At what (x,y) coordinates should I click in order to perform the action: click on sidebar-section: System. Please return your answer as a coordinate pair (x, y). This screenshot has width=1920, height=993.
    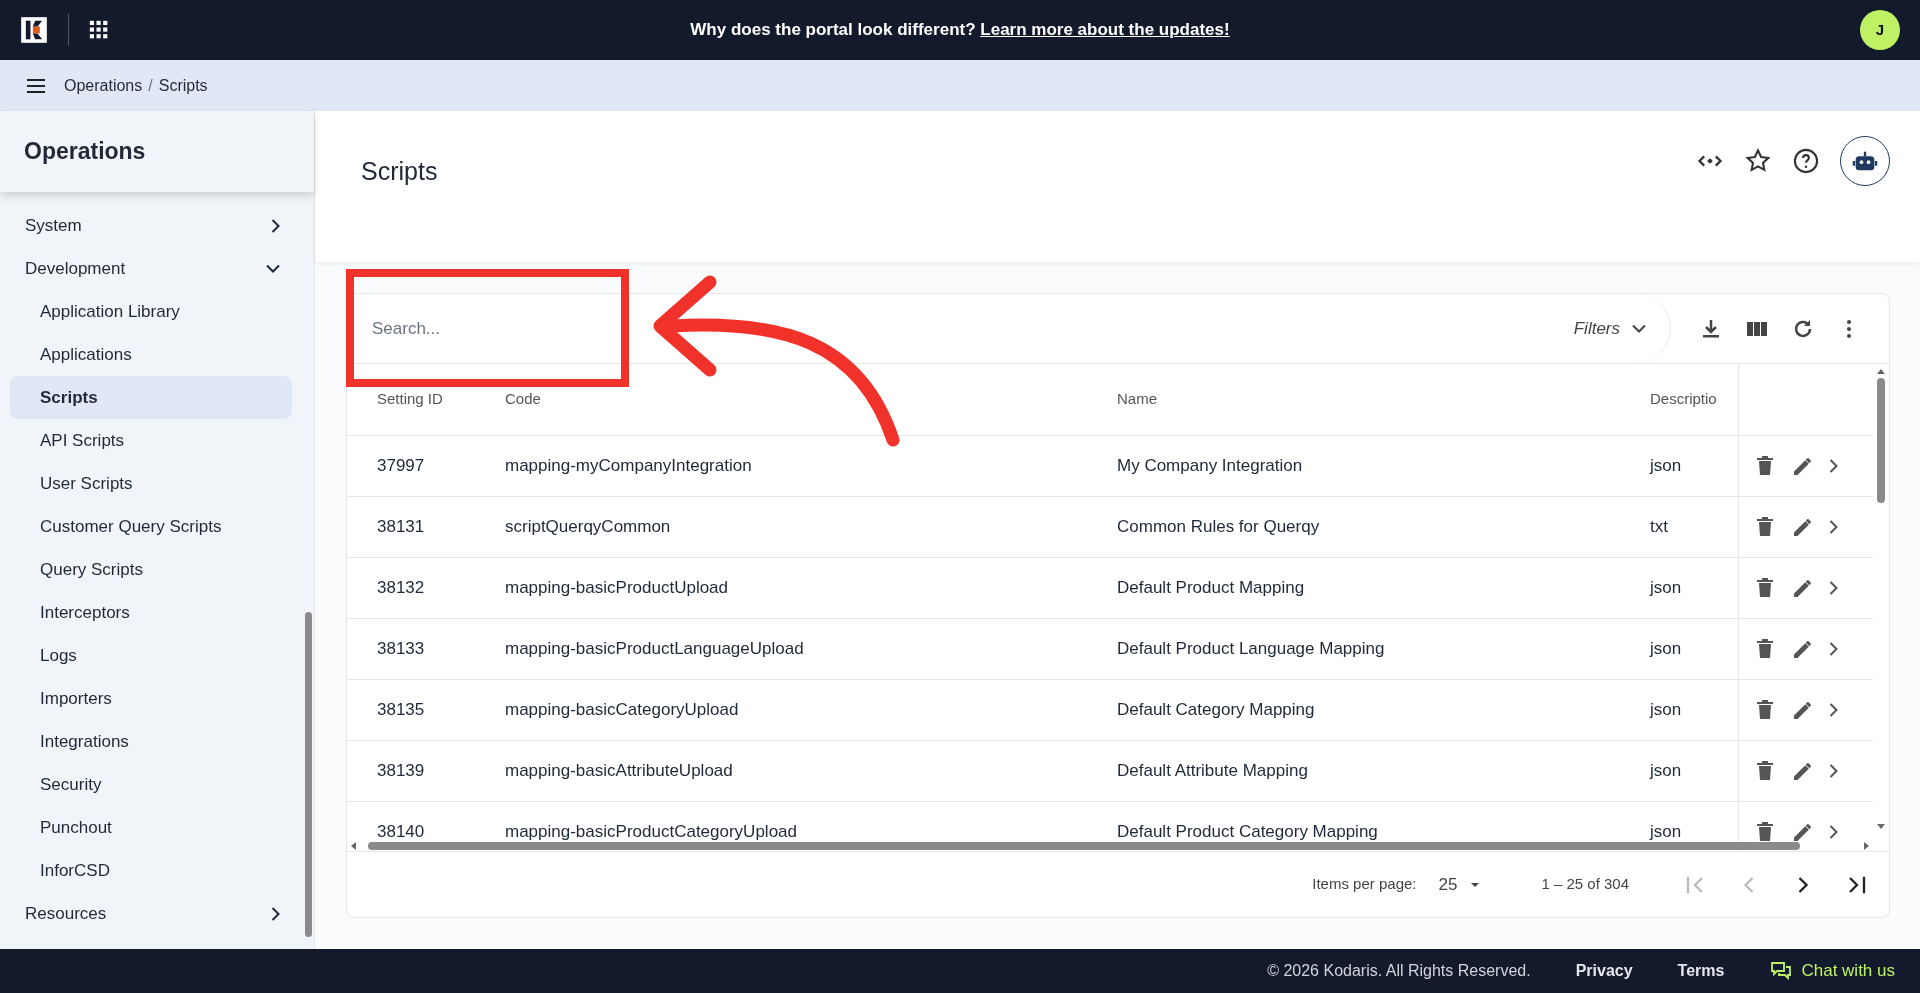
    Looking at the image, I should click on (151, 225).